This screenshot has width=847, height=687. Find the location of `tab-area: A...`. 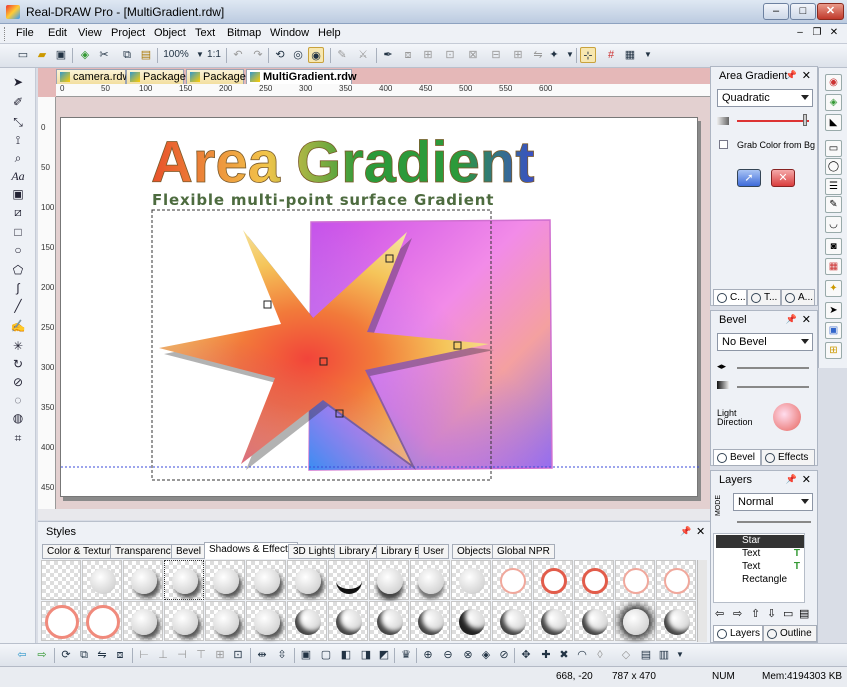

tab-area: A... is located at coordinates (798, 297).